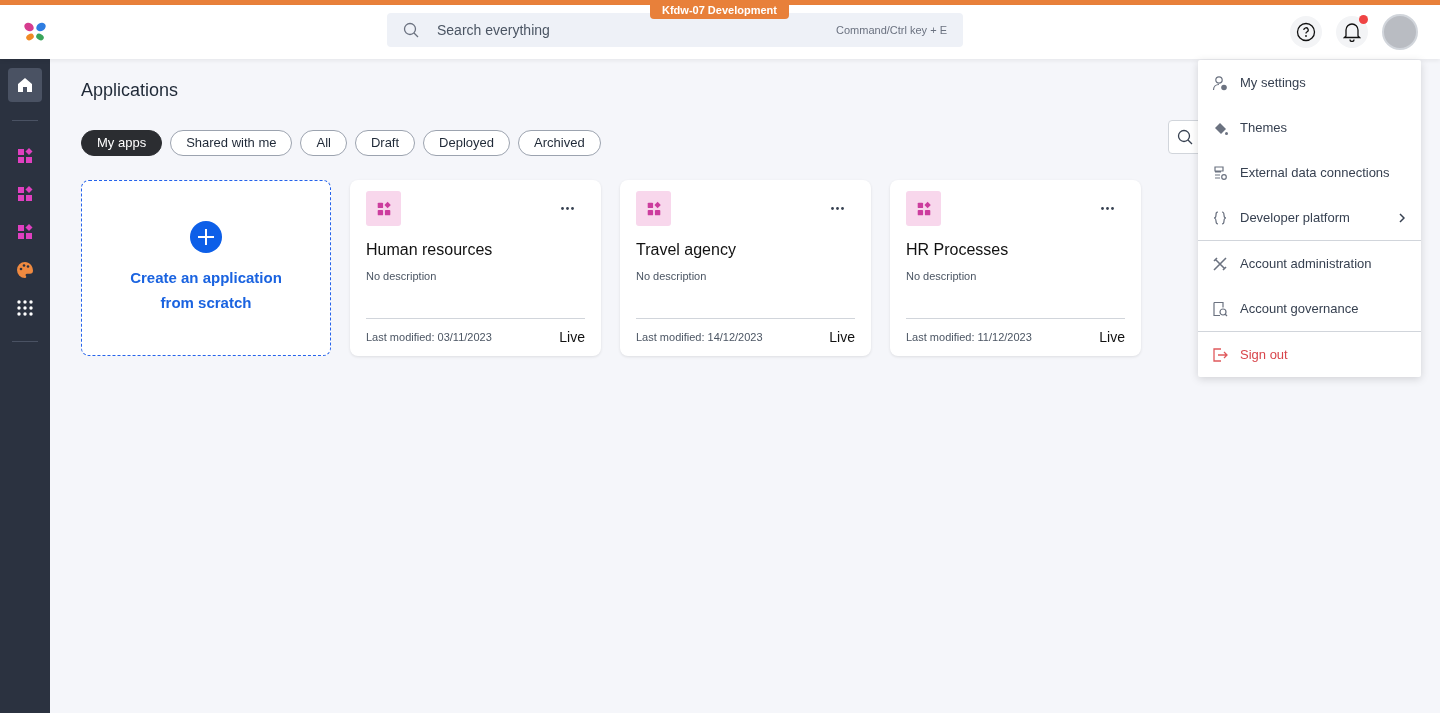 This screenshot has width=1440, height=713. I want to click on app-name: Travel agency, so click(686, 250).